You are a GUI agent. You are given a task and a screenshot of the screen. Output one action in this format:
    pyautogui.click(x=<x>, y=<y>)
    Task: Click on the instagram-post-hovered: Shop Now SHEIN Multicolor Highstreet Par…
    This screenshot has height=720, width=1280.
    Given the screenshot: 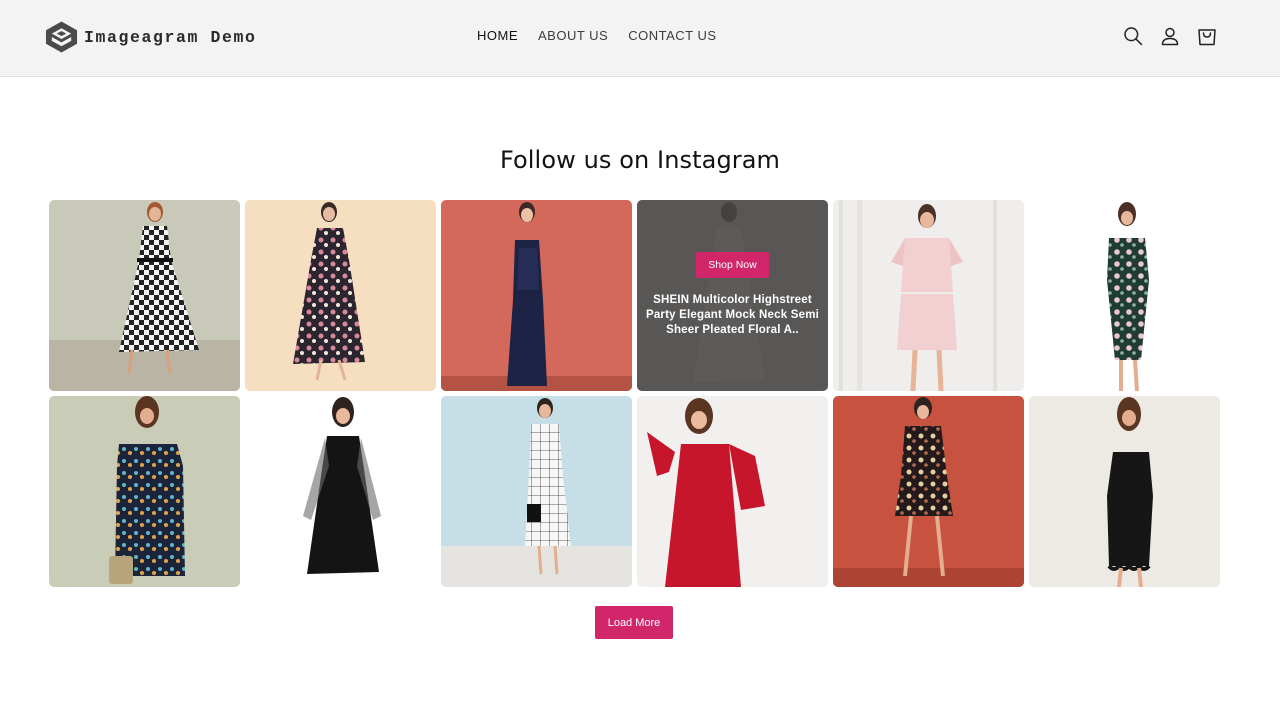 What is the action you would take?
    pyautogui.click(x=732, y=295)
    